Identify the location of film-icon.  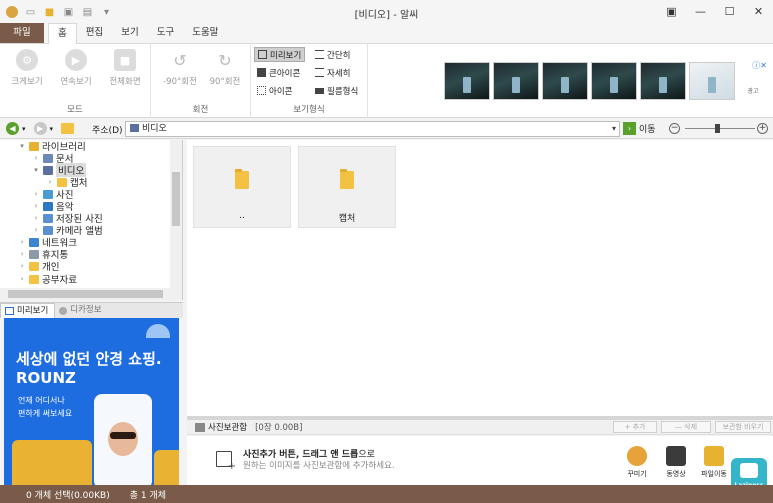
(676, 456).